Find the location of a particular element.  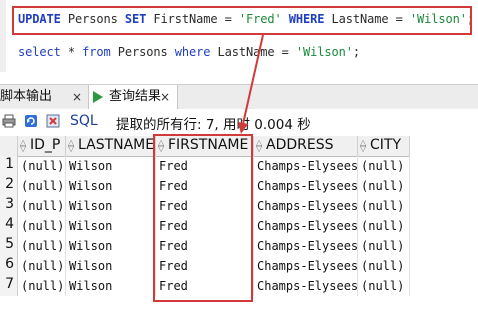

highlight-arrow is located at coordinates (251, 84).